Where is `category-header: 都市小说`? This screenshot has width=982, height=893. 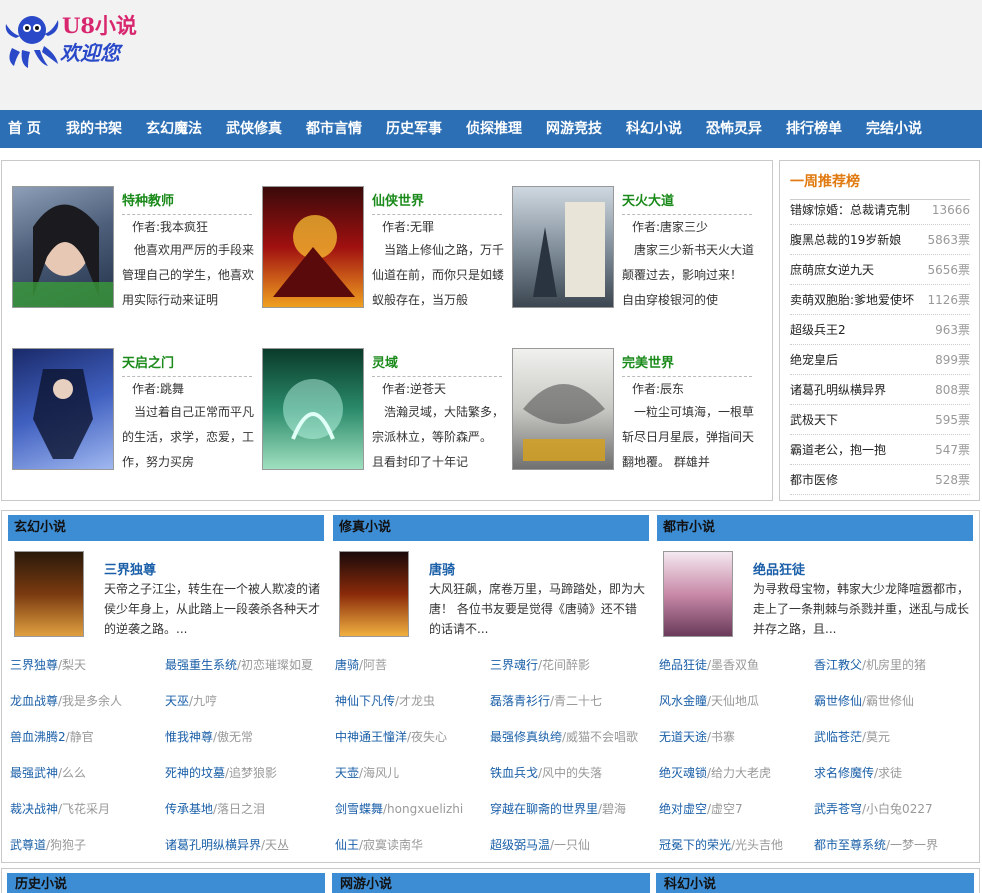
category-header: 都市小说 is located at coordinates (815, 528).